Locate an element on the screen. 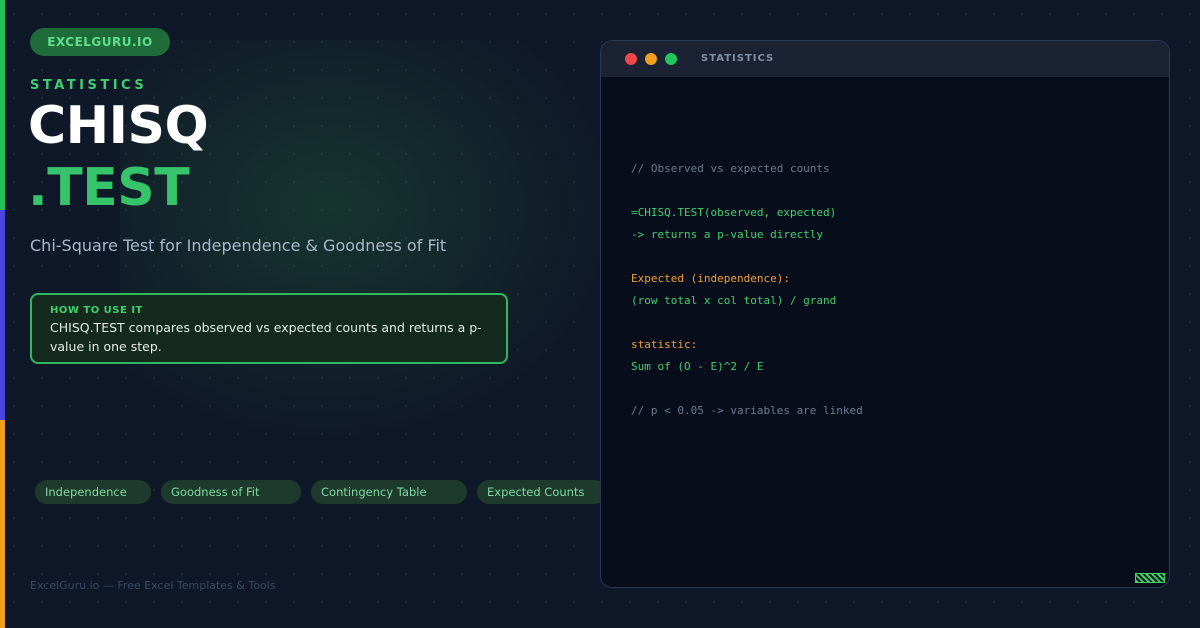 The width and height of the screenshot is (1200, 628). brand-badge: EXCELGURU.IO is located at coordinates (100, 42).